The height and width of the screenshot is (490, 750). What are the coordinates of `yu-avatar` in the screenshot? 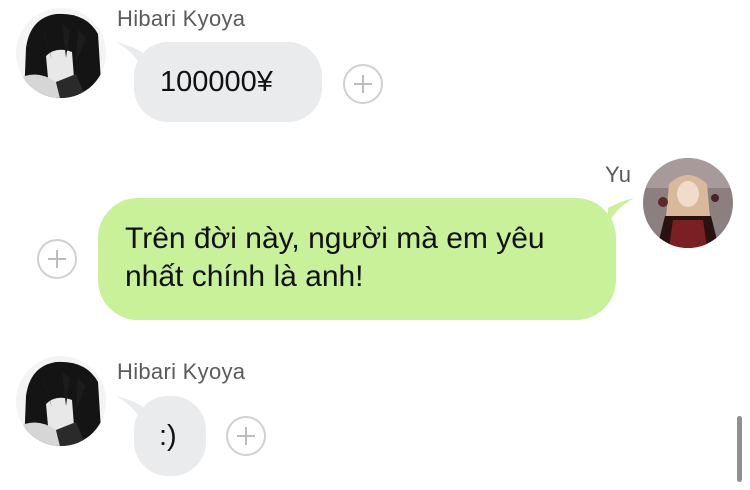 It's located at (688, 203).